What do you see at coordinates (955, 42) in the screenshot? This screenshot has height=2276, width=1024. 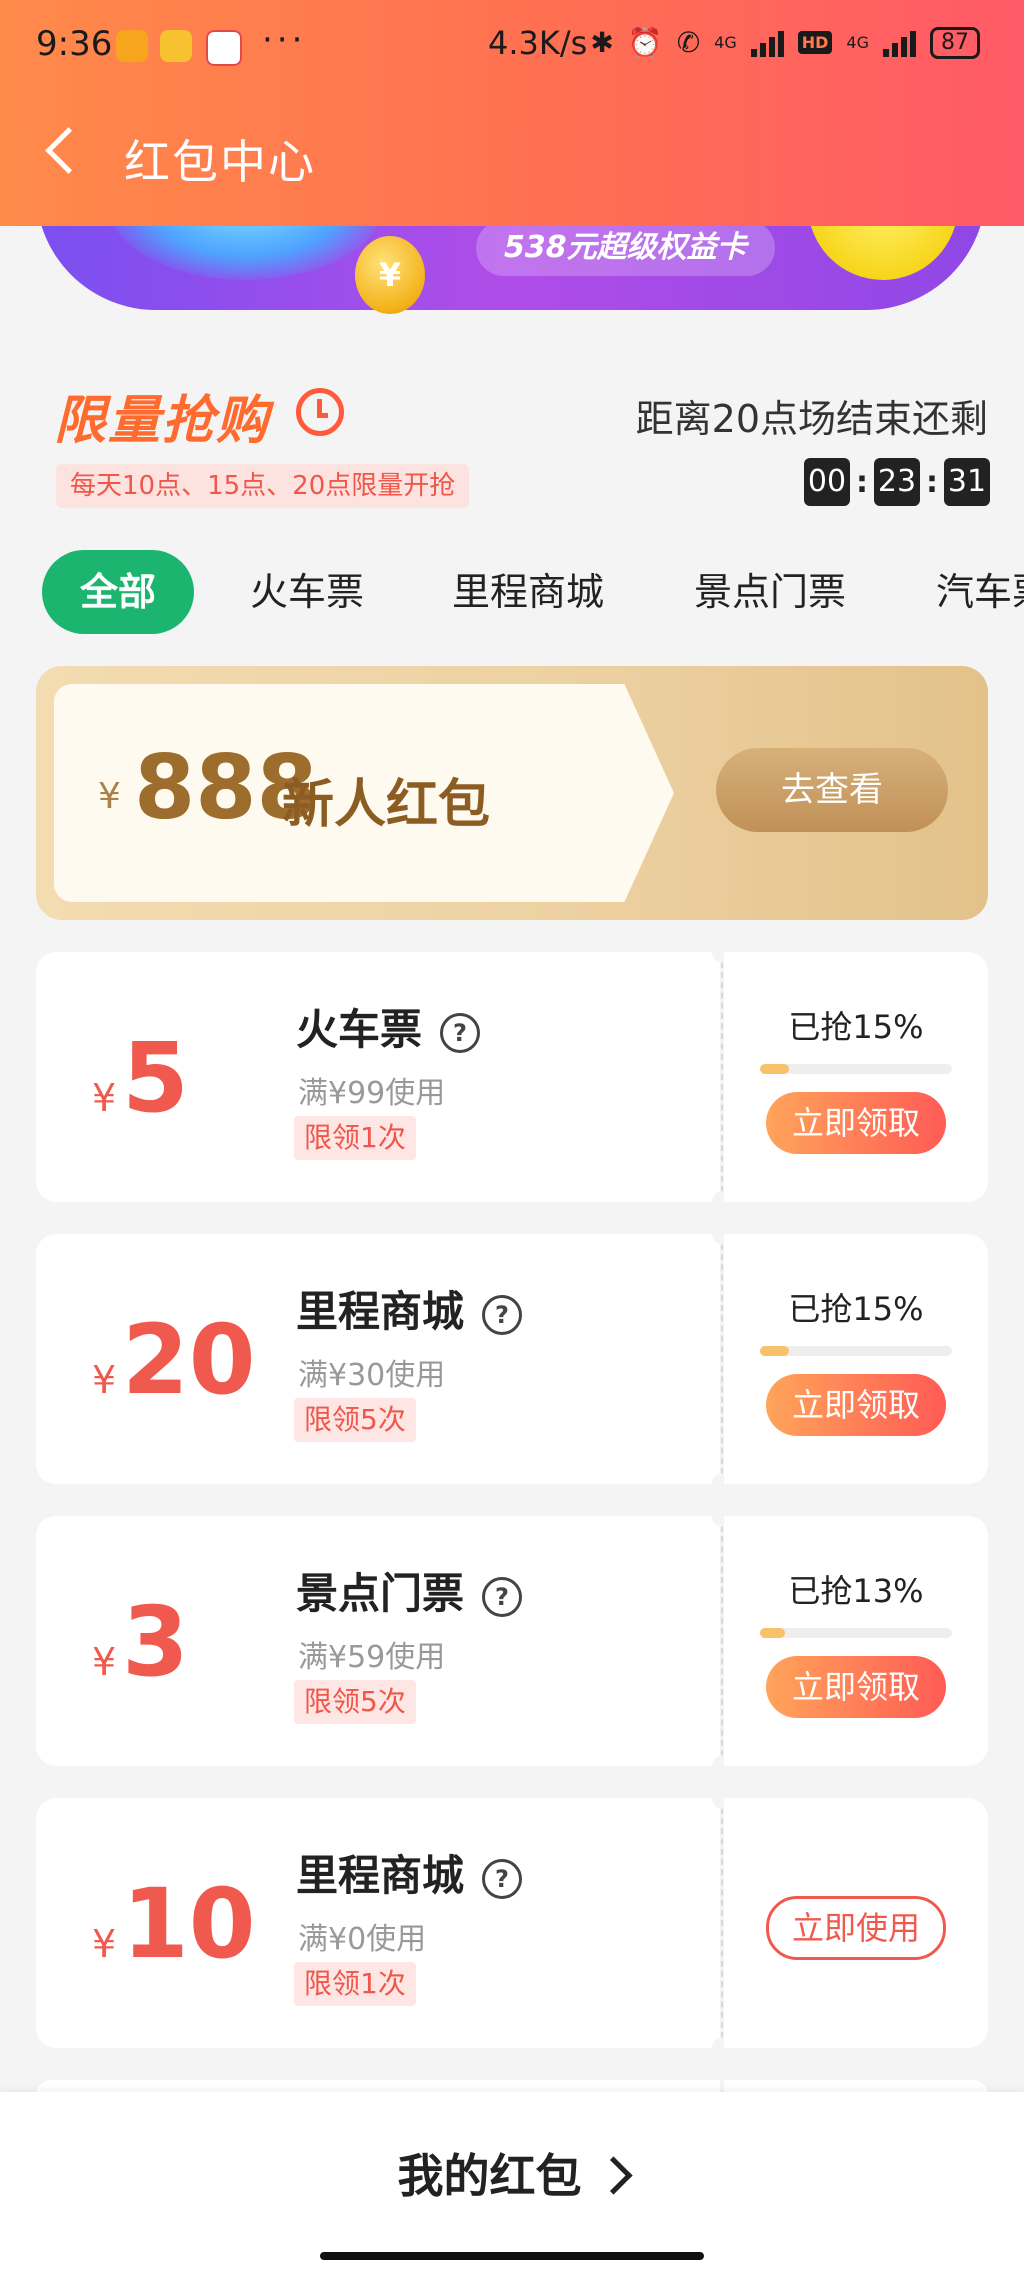 I see `battery-icon: 87` at bounding box center [955, 42].